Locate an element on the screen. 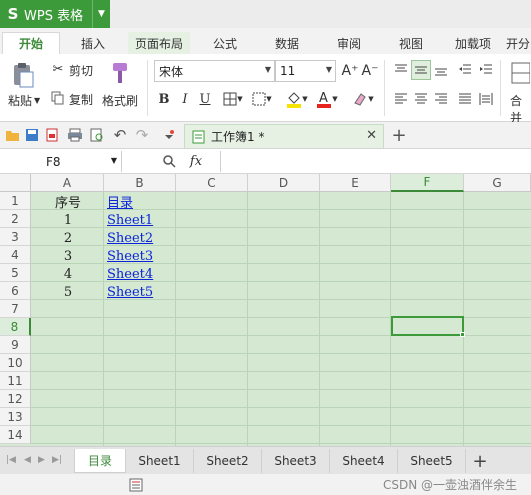 The width and height of the screenshot is (531, 495). copy-button: 复制 is located at coordinates (81, 99).